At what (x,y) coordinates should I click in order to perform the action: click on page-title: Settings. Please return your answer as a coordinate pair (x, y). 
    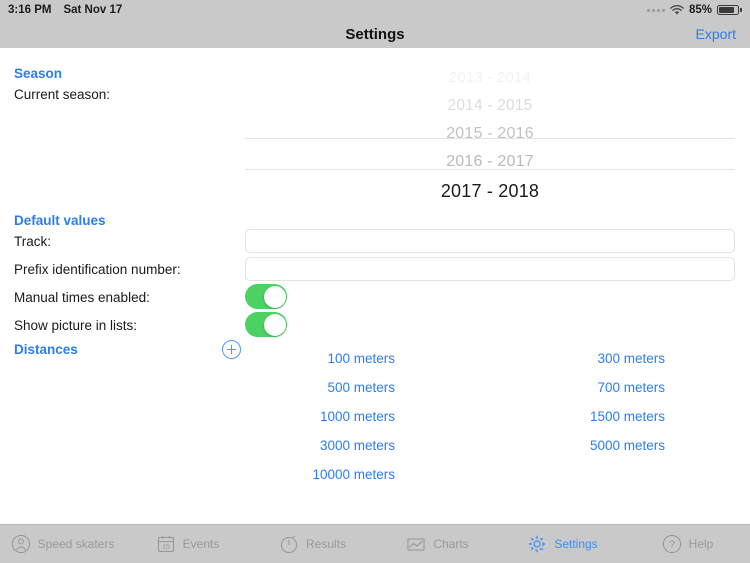
    Looking at the image, I should click on (375, 34).